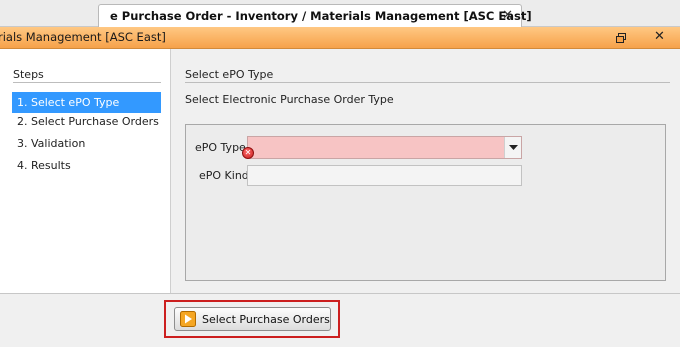 Image resolution: width=680 pixels, height=347 pixels. Describe the element at coordinates (340, 293) in the screenshot. I see `footer-divider` at that location.